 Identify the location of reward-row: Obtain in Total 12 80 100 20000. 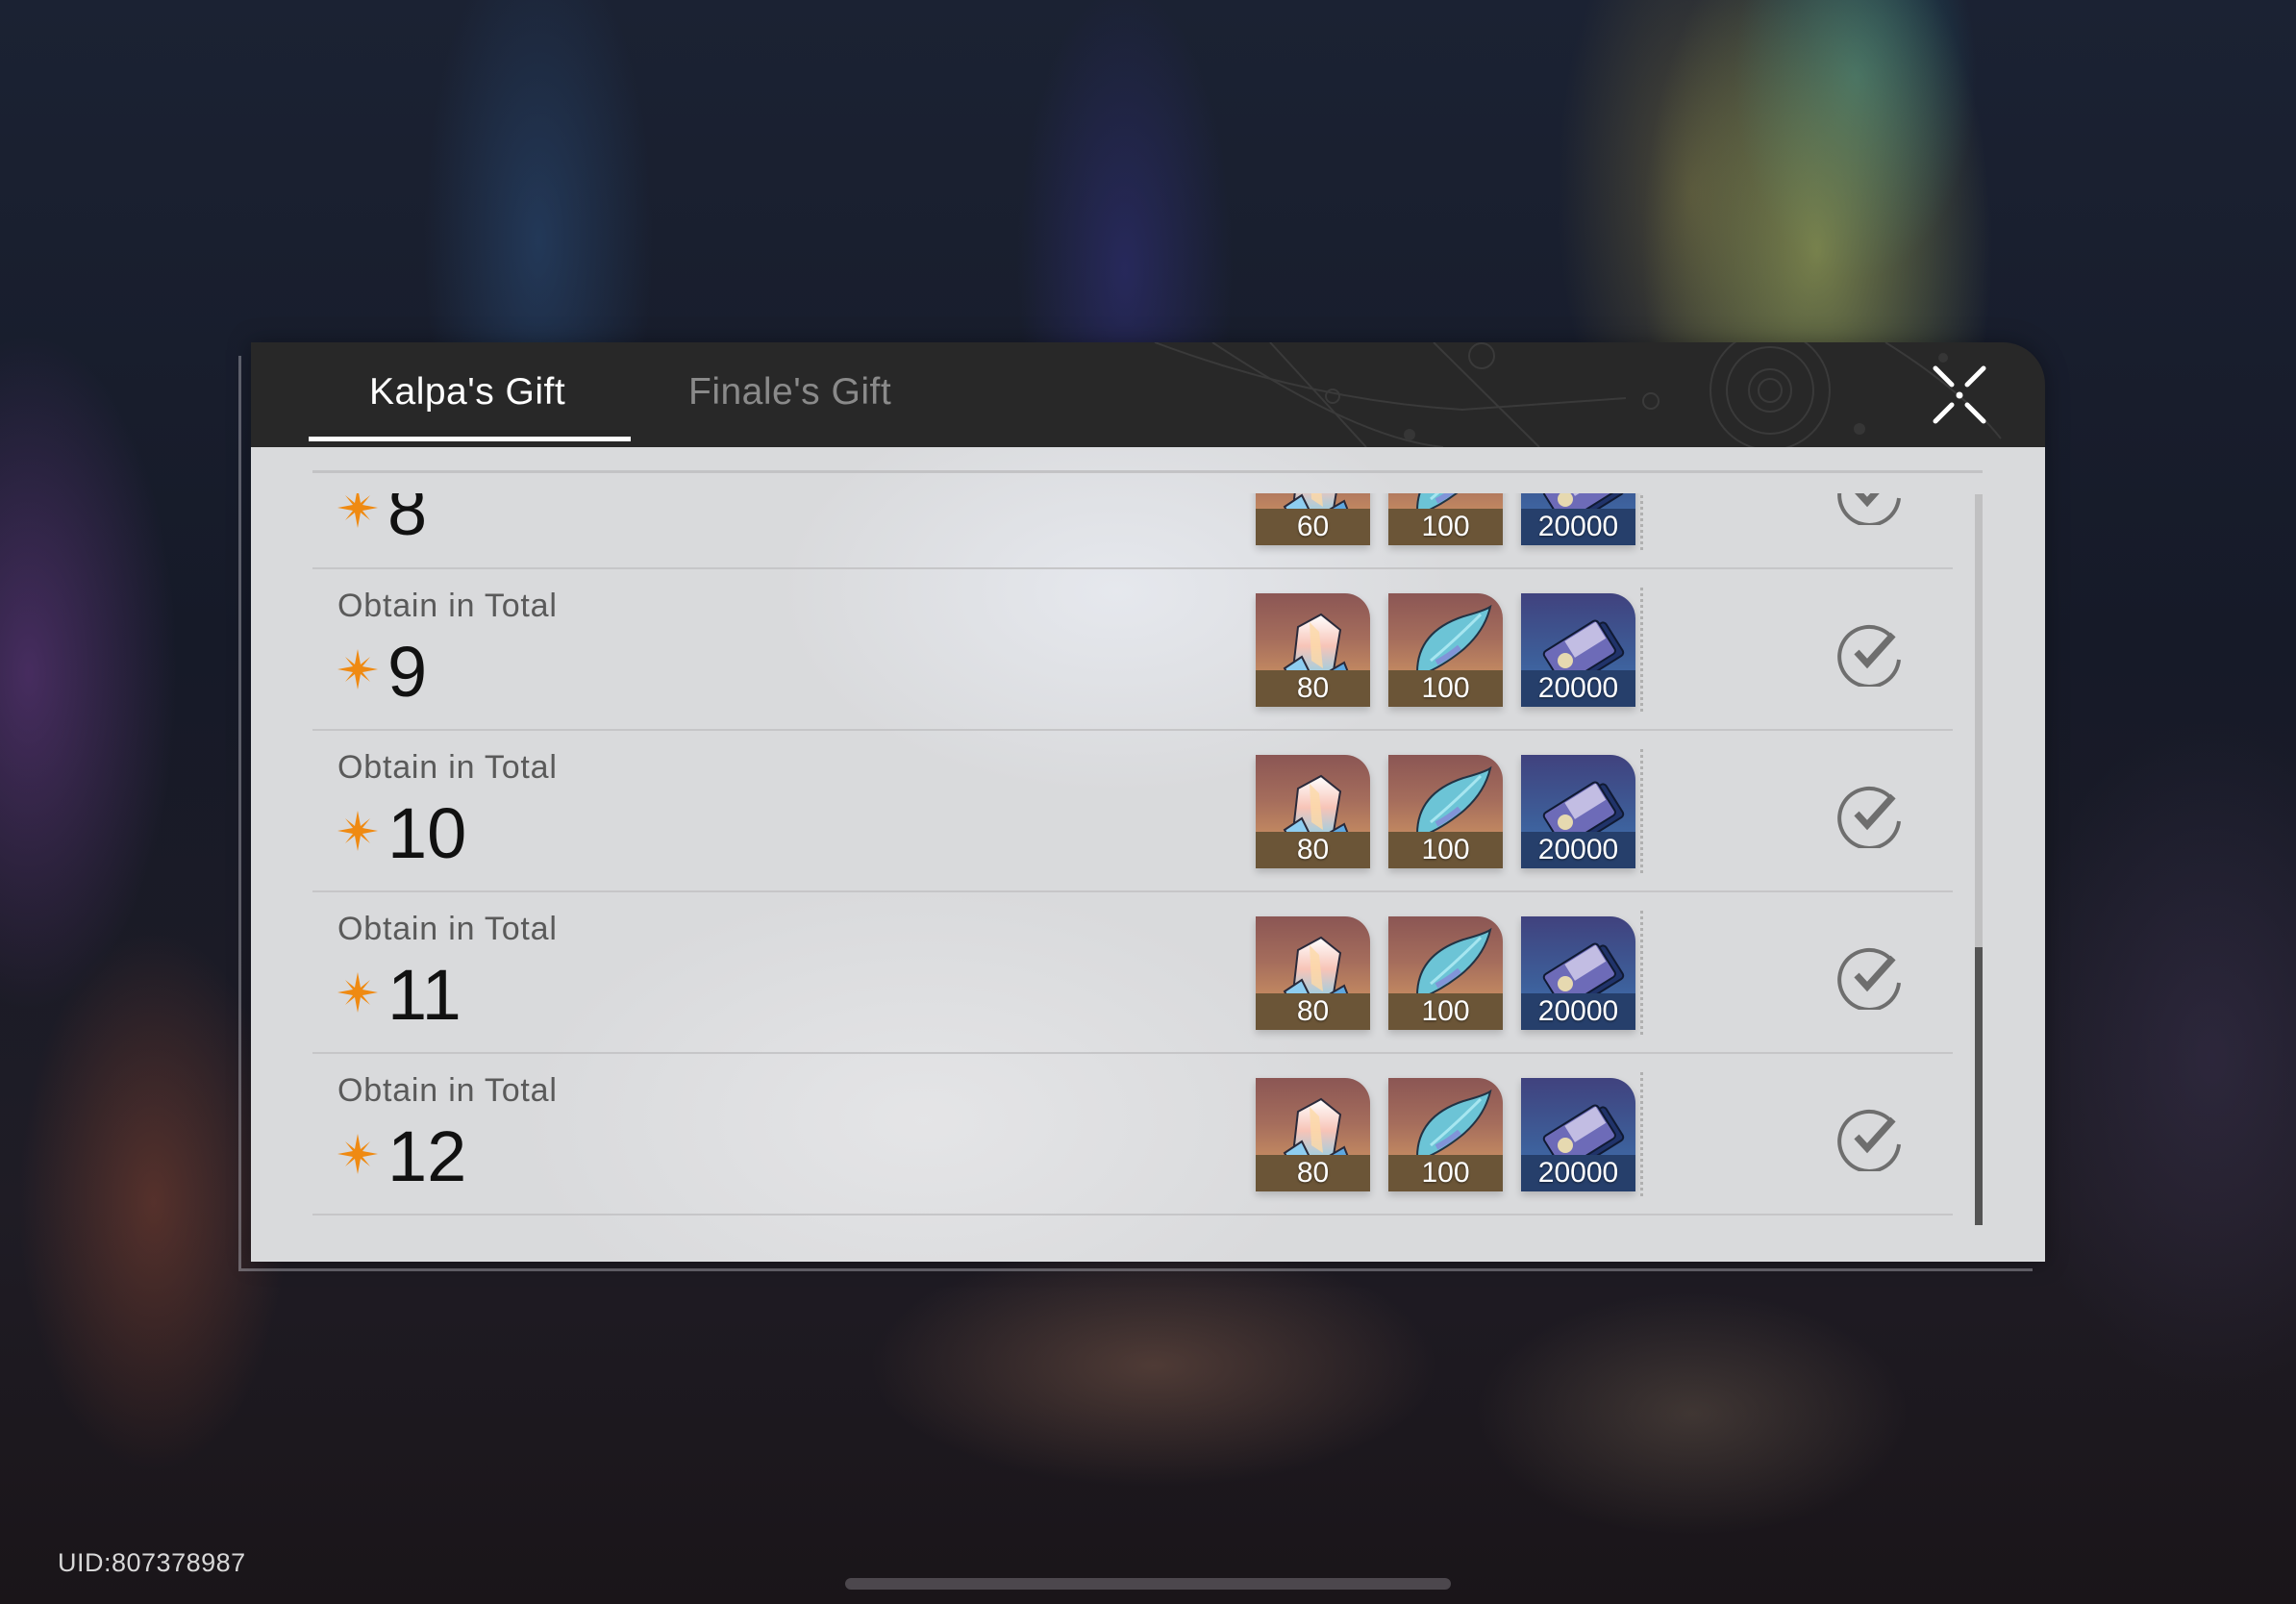
(1132, 1135).